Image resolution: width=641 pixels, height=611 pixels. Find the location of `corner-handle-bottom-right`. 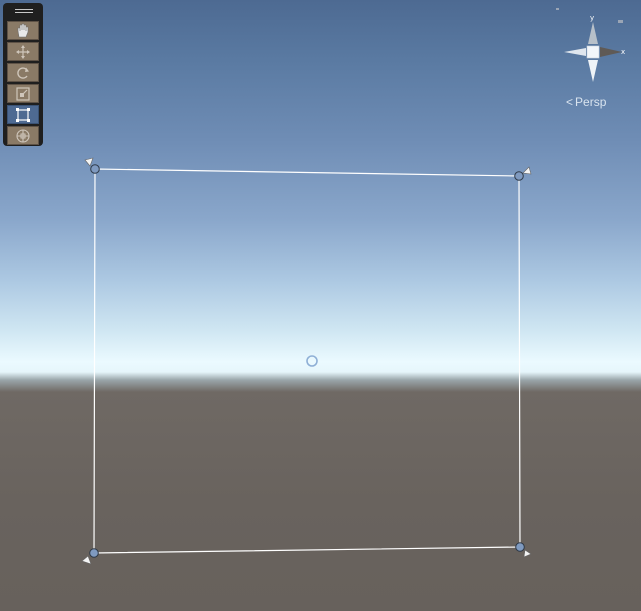

corner-handle-bottom-right is located at coordinates (523, 550).